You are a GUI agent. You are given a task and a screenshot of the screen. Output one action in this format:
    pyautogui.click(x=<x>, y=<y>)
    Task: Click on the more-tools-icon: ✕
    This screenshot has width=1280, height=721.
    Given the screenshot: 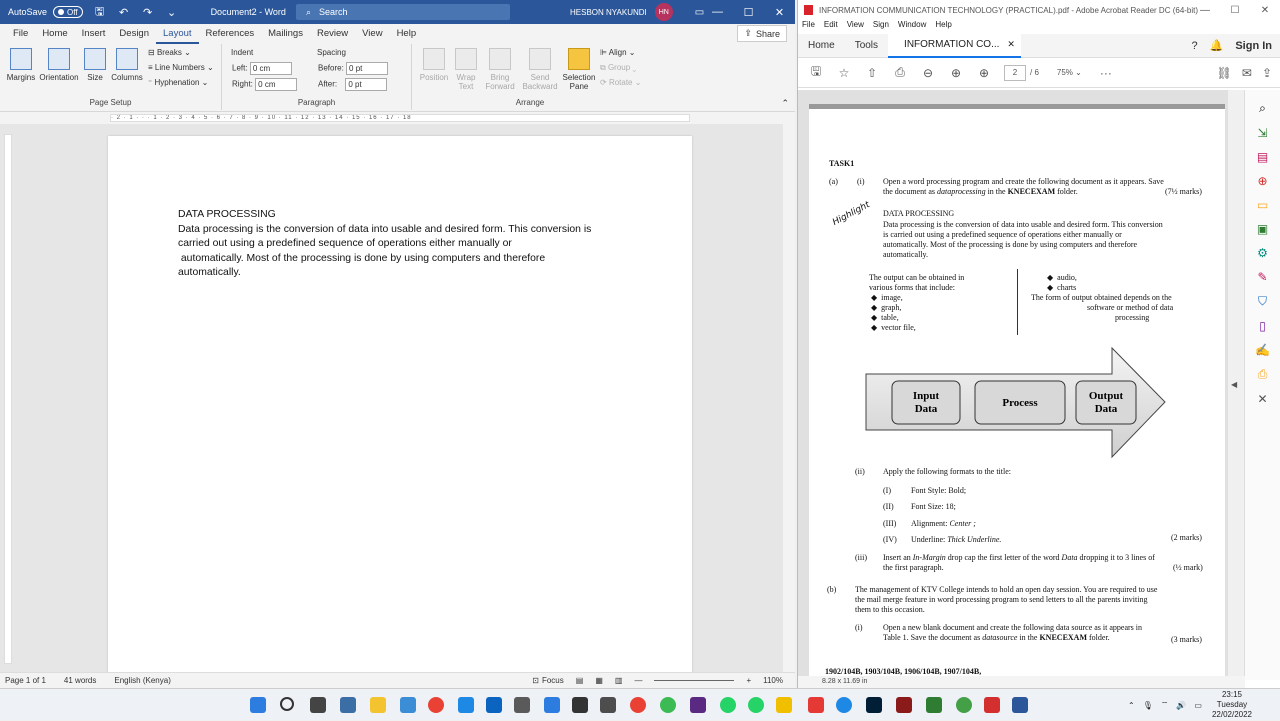 What is the action you would take?
    pyautogui.click(x=1263, y=399)
    